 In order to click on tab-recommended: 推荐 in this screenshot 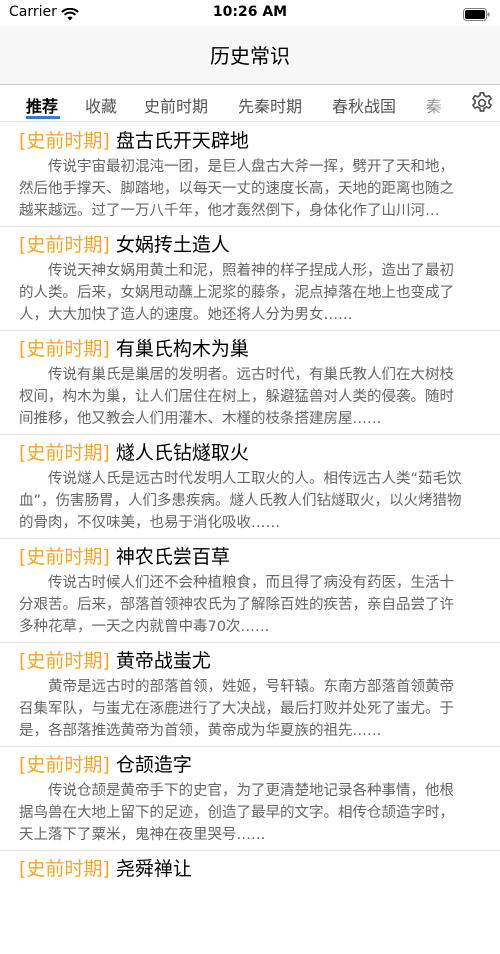, I will do `click(42, 105)`.